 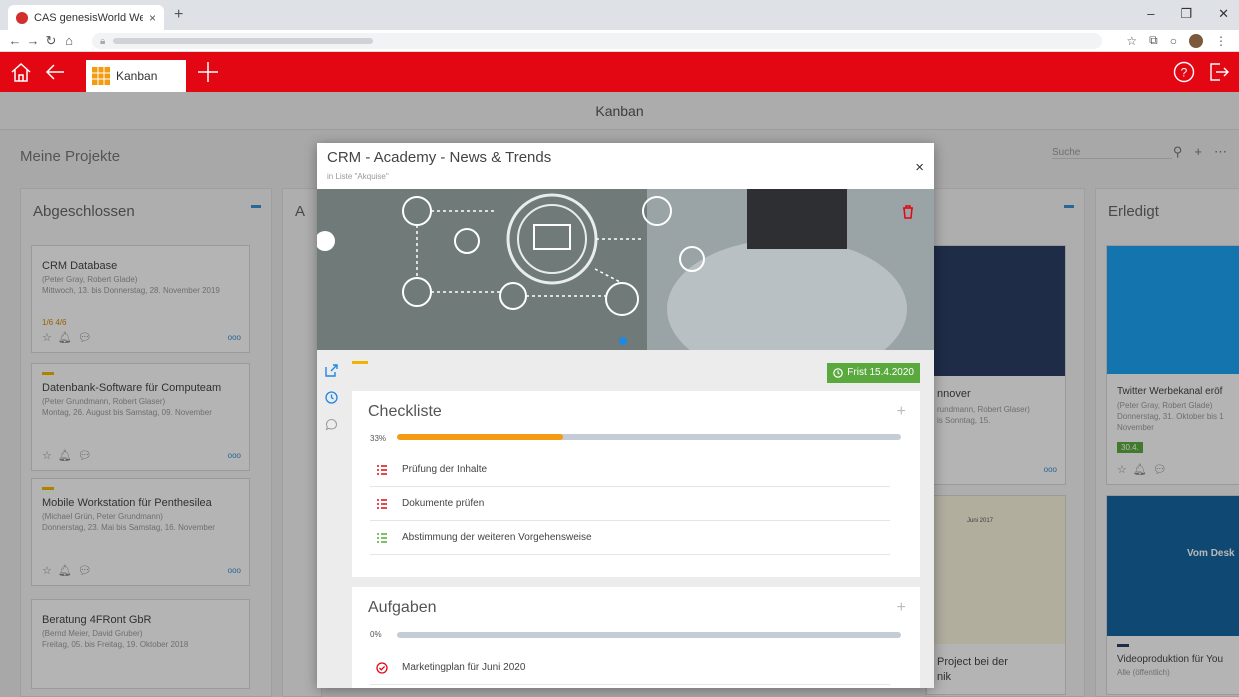 What do you see at coordinates (405, 411) in the screenshot?
I see `checklist-title: Checkliste` at bounding box center [405, 411].